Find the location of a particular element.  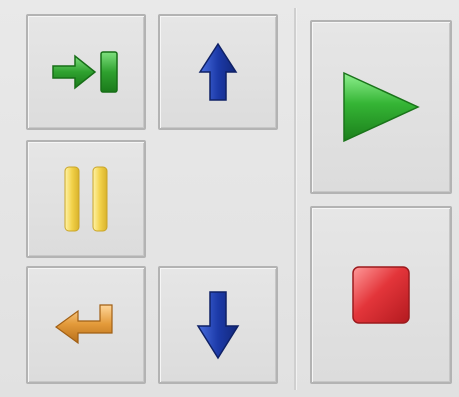

return-button is located at coordinates (86, 325).